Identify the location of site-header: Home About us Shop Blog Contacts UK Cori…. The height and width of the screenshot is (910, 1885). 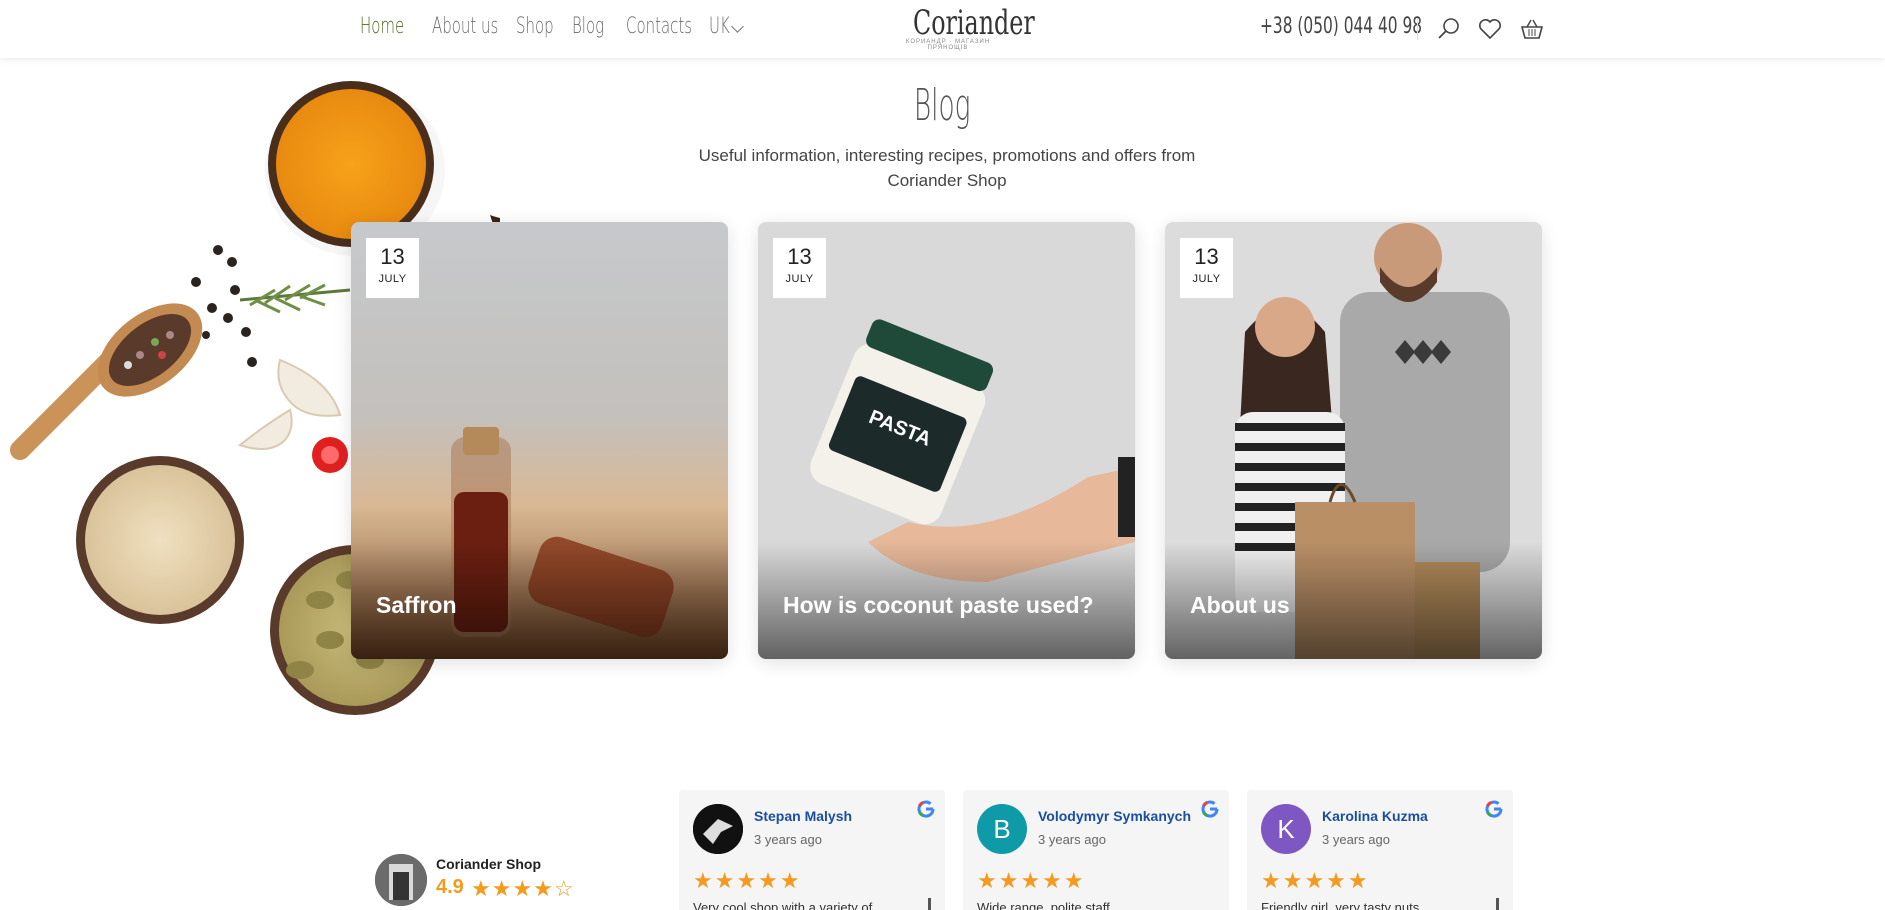
(942, 29).